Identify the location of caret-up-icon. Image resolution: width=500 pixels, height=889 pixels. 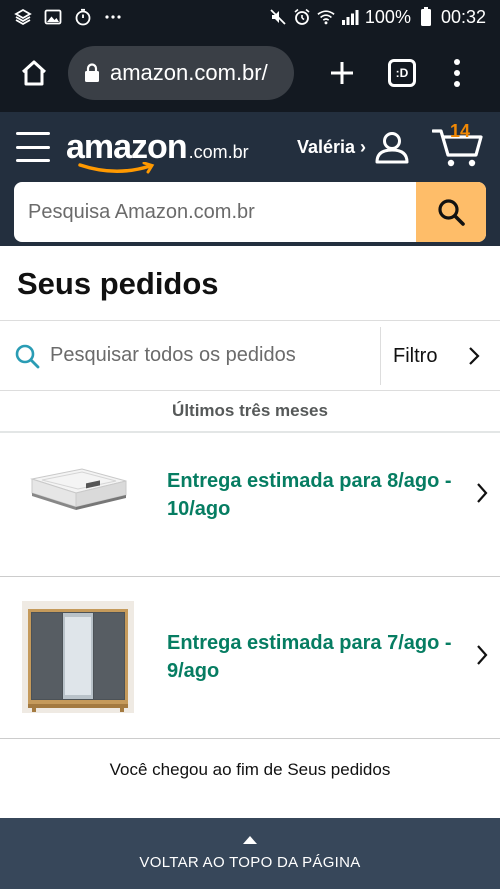
(250, 840).